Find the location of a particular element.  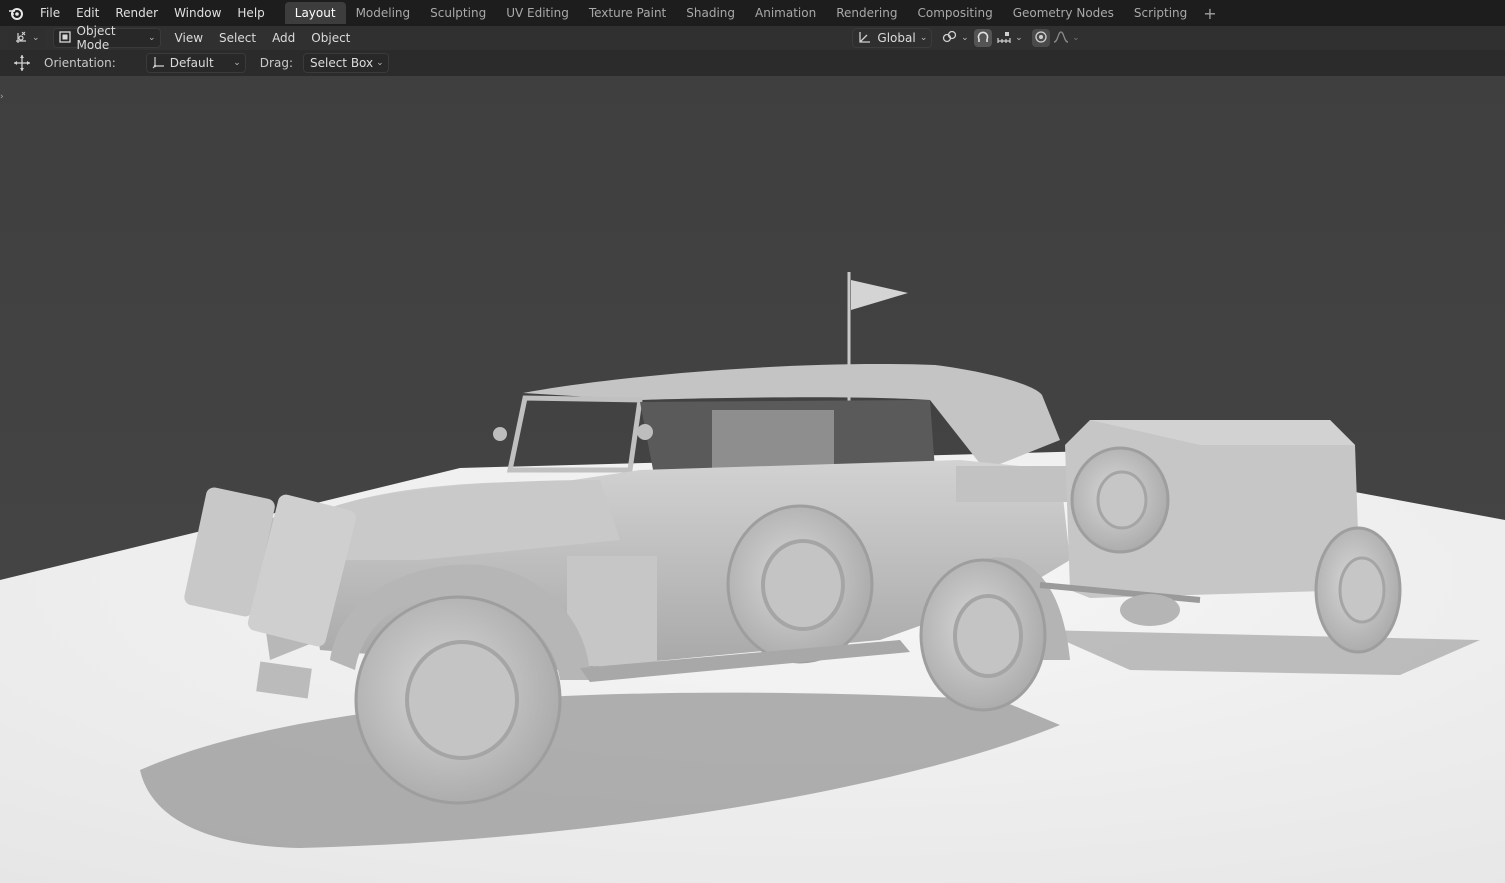

add-menu: Add is located at coordinates (283, 38).